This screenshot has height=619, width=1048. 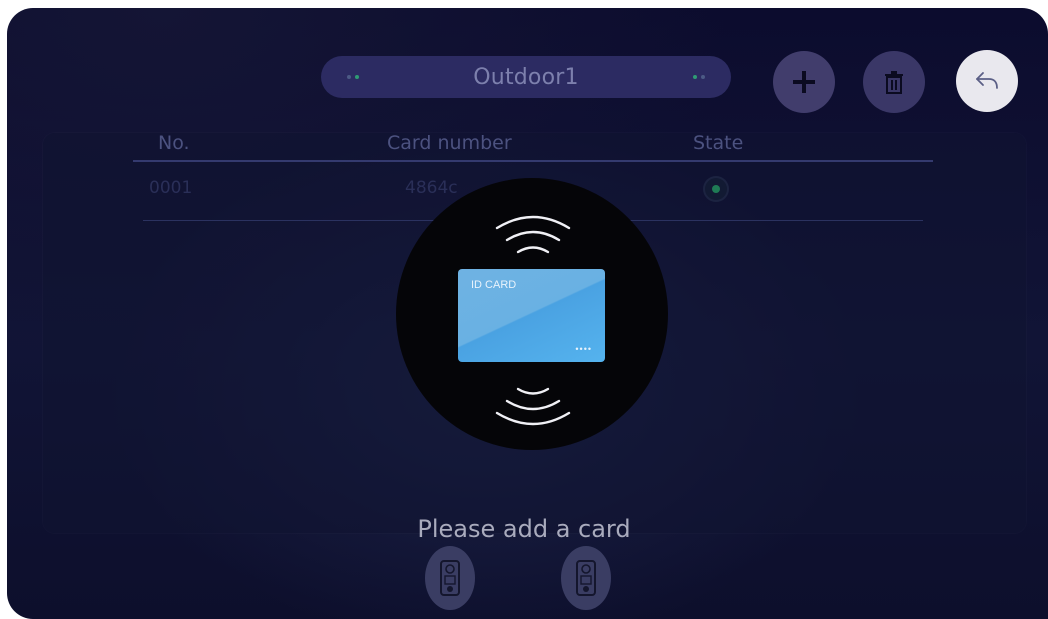 What do you see at coordinates (494, 285) in the screenshot?
I see `id-card-label: ID CARD` at bounding box center [494, 285].